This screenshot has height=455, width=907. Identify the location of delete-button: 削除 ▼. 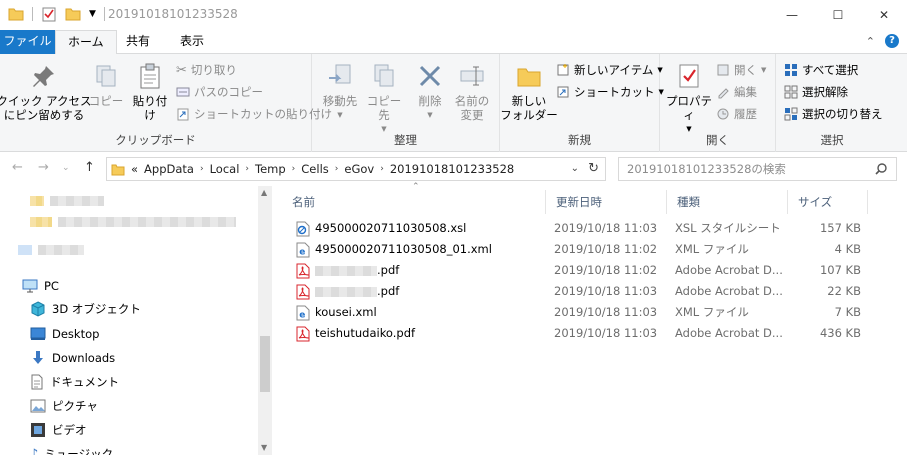
(430, 92).